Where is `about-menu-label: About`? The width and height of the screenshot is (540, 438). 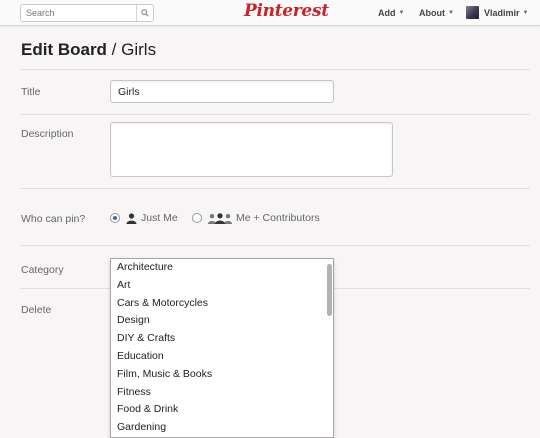
about-menu-label: About is located at coordinates (432, 13).